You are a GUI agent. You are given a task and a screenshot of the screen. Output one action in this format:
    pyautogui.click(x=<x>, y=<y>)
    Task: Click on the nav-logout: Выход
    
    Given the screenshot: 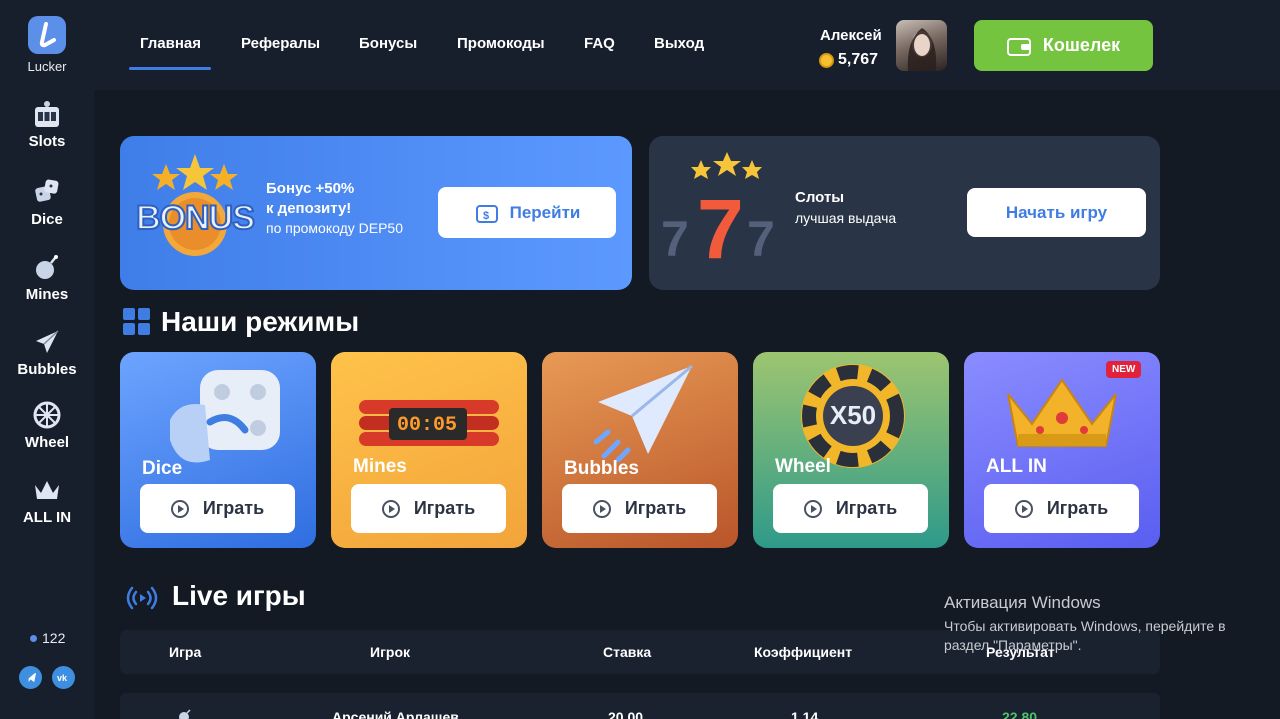 What is the action you would take?
    pyautogui.click(x=679, y=43)
    